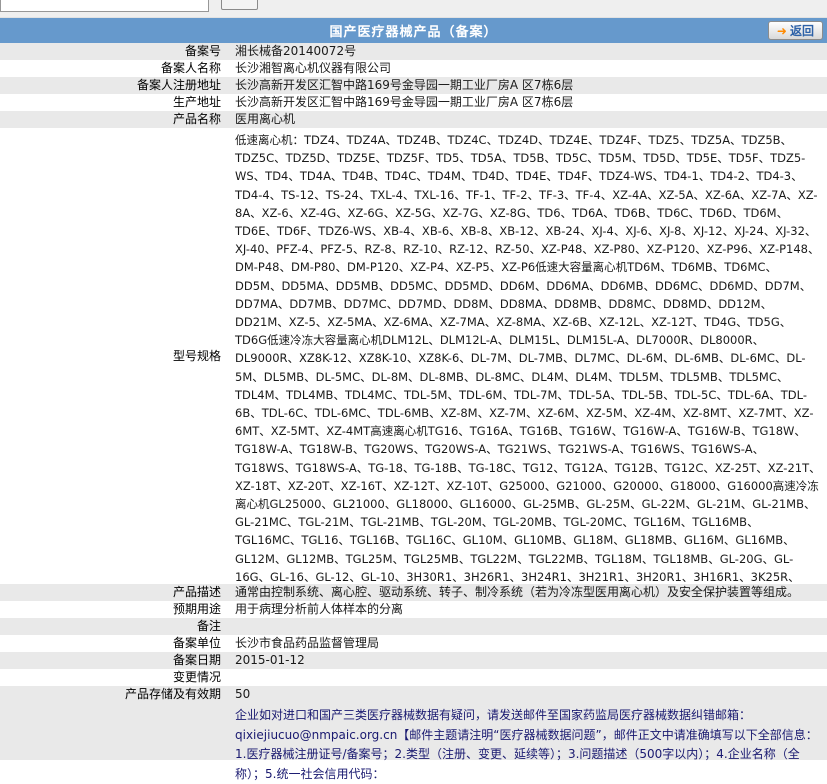 The width and height of the screenshot is (827, 784). I want to click on field-value: 2015-01-12, so click(270, 660).